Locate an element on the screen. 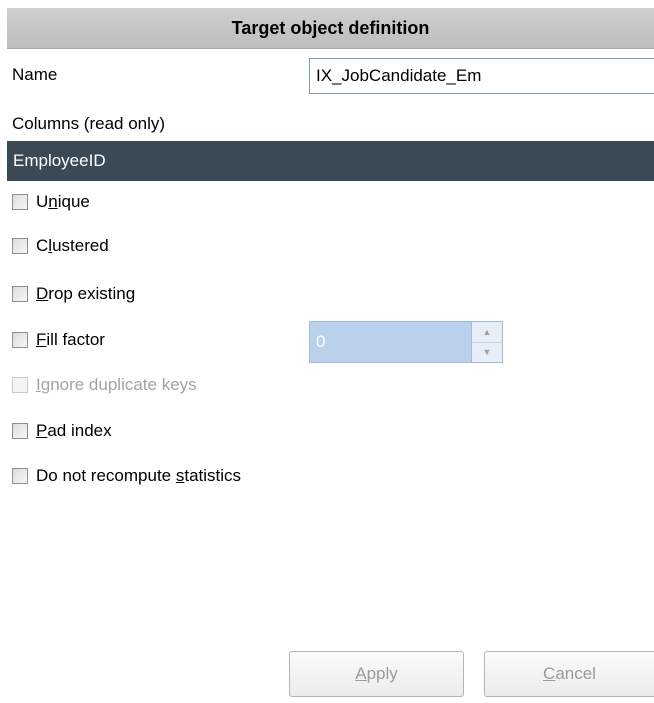  spin-buttons: ▲ ▼ is located at coordinates (486, 342).